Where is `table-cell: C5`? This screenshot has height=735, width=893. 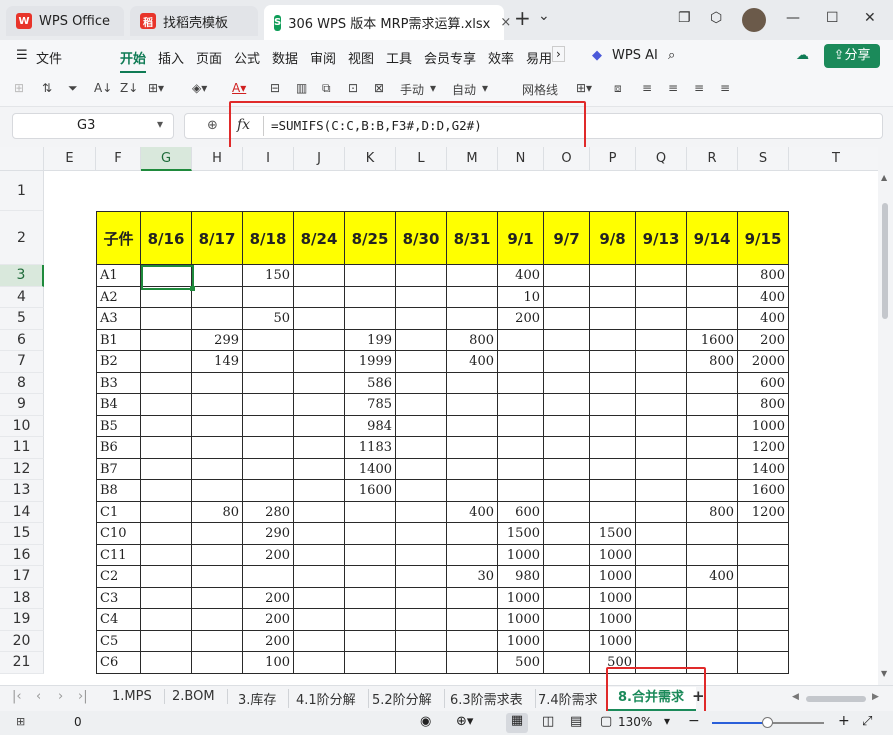 table-cell: C5 is located at coordinates (118, 641).